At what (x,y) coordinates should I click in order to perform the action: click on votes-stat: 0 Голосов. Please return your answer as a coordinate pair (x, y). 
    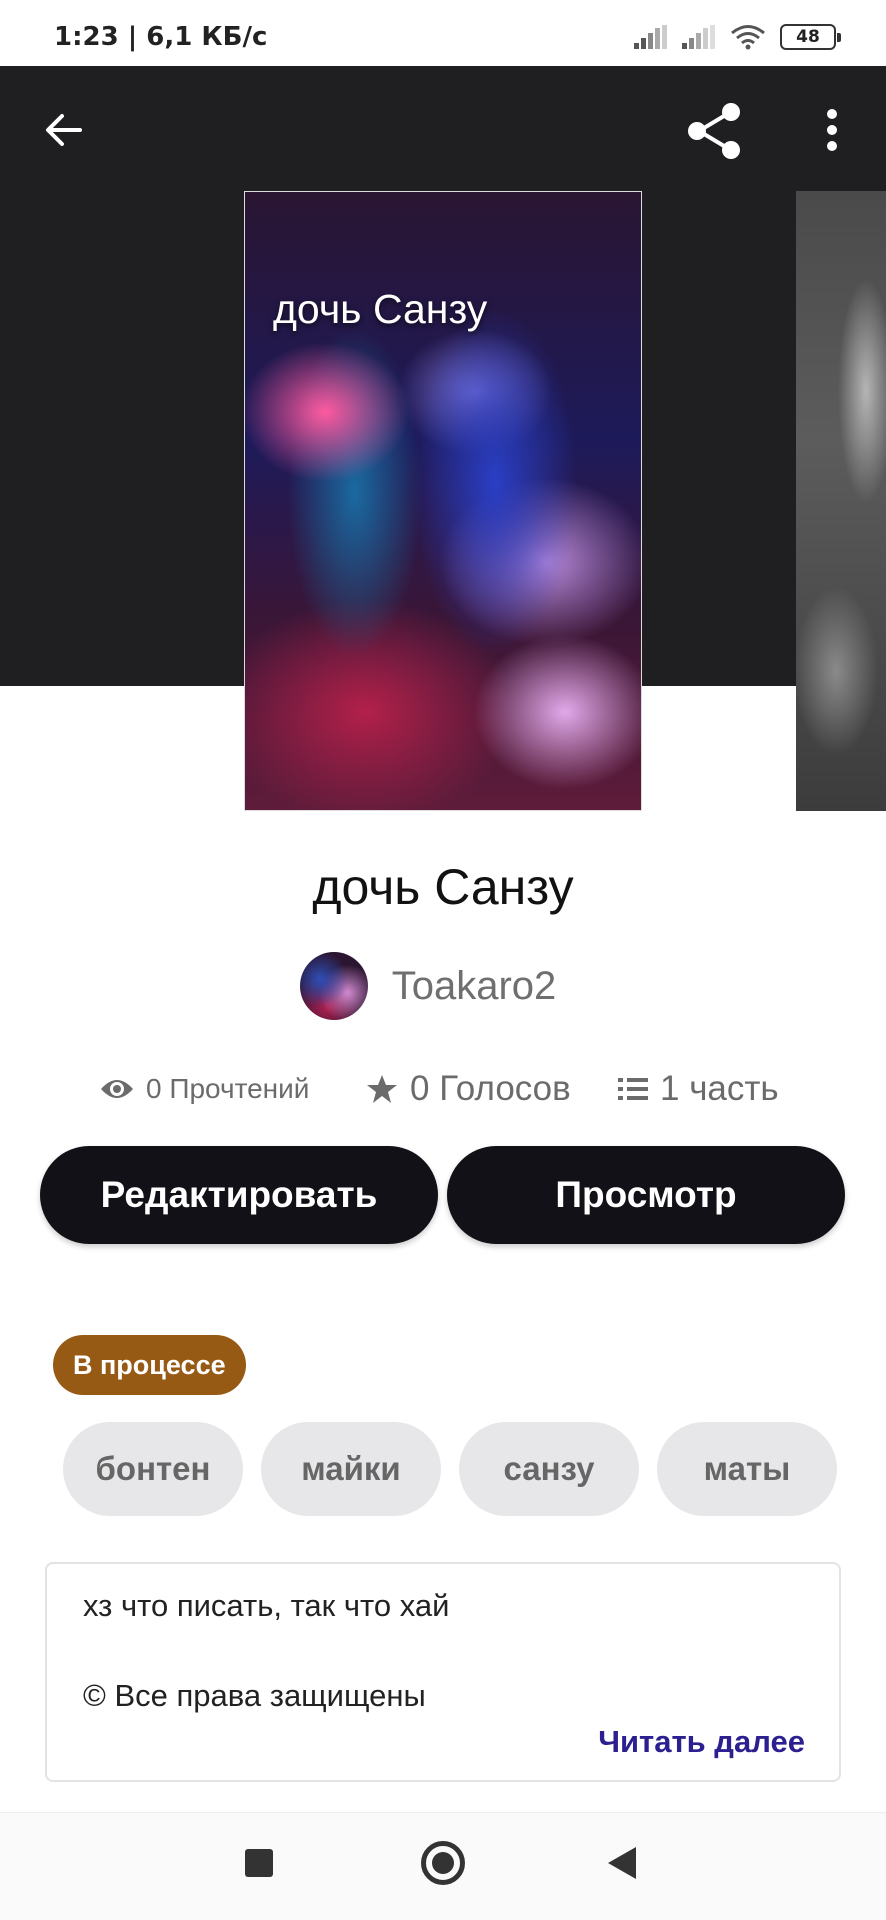
    Looking at the image, I should click on (468, 1089).